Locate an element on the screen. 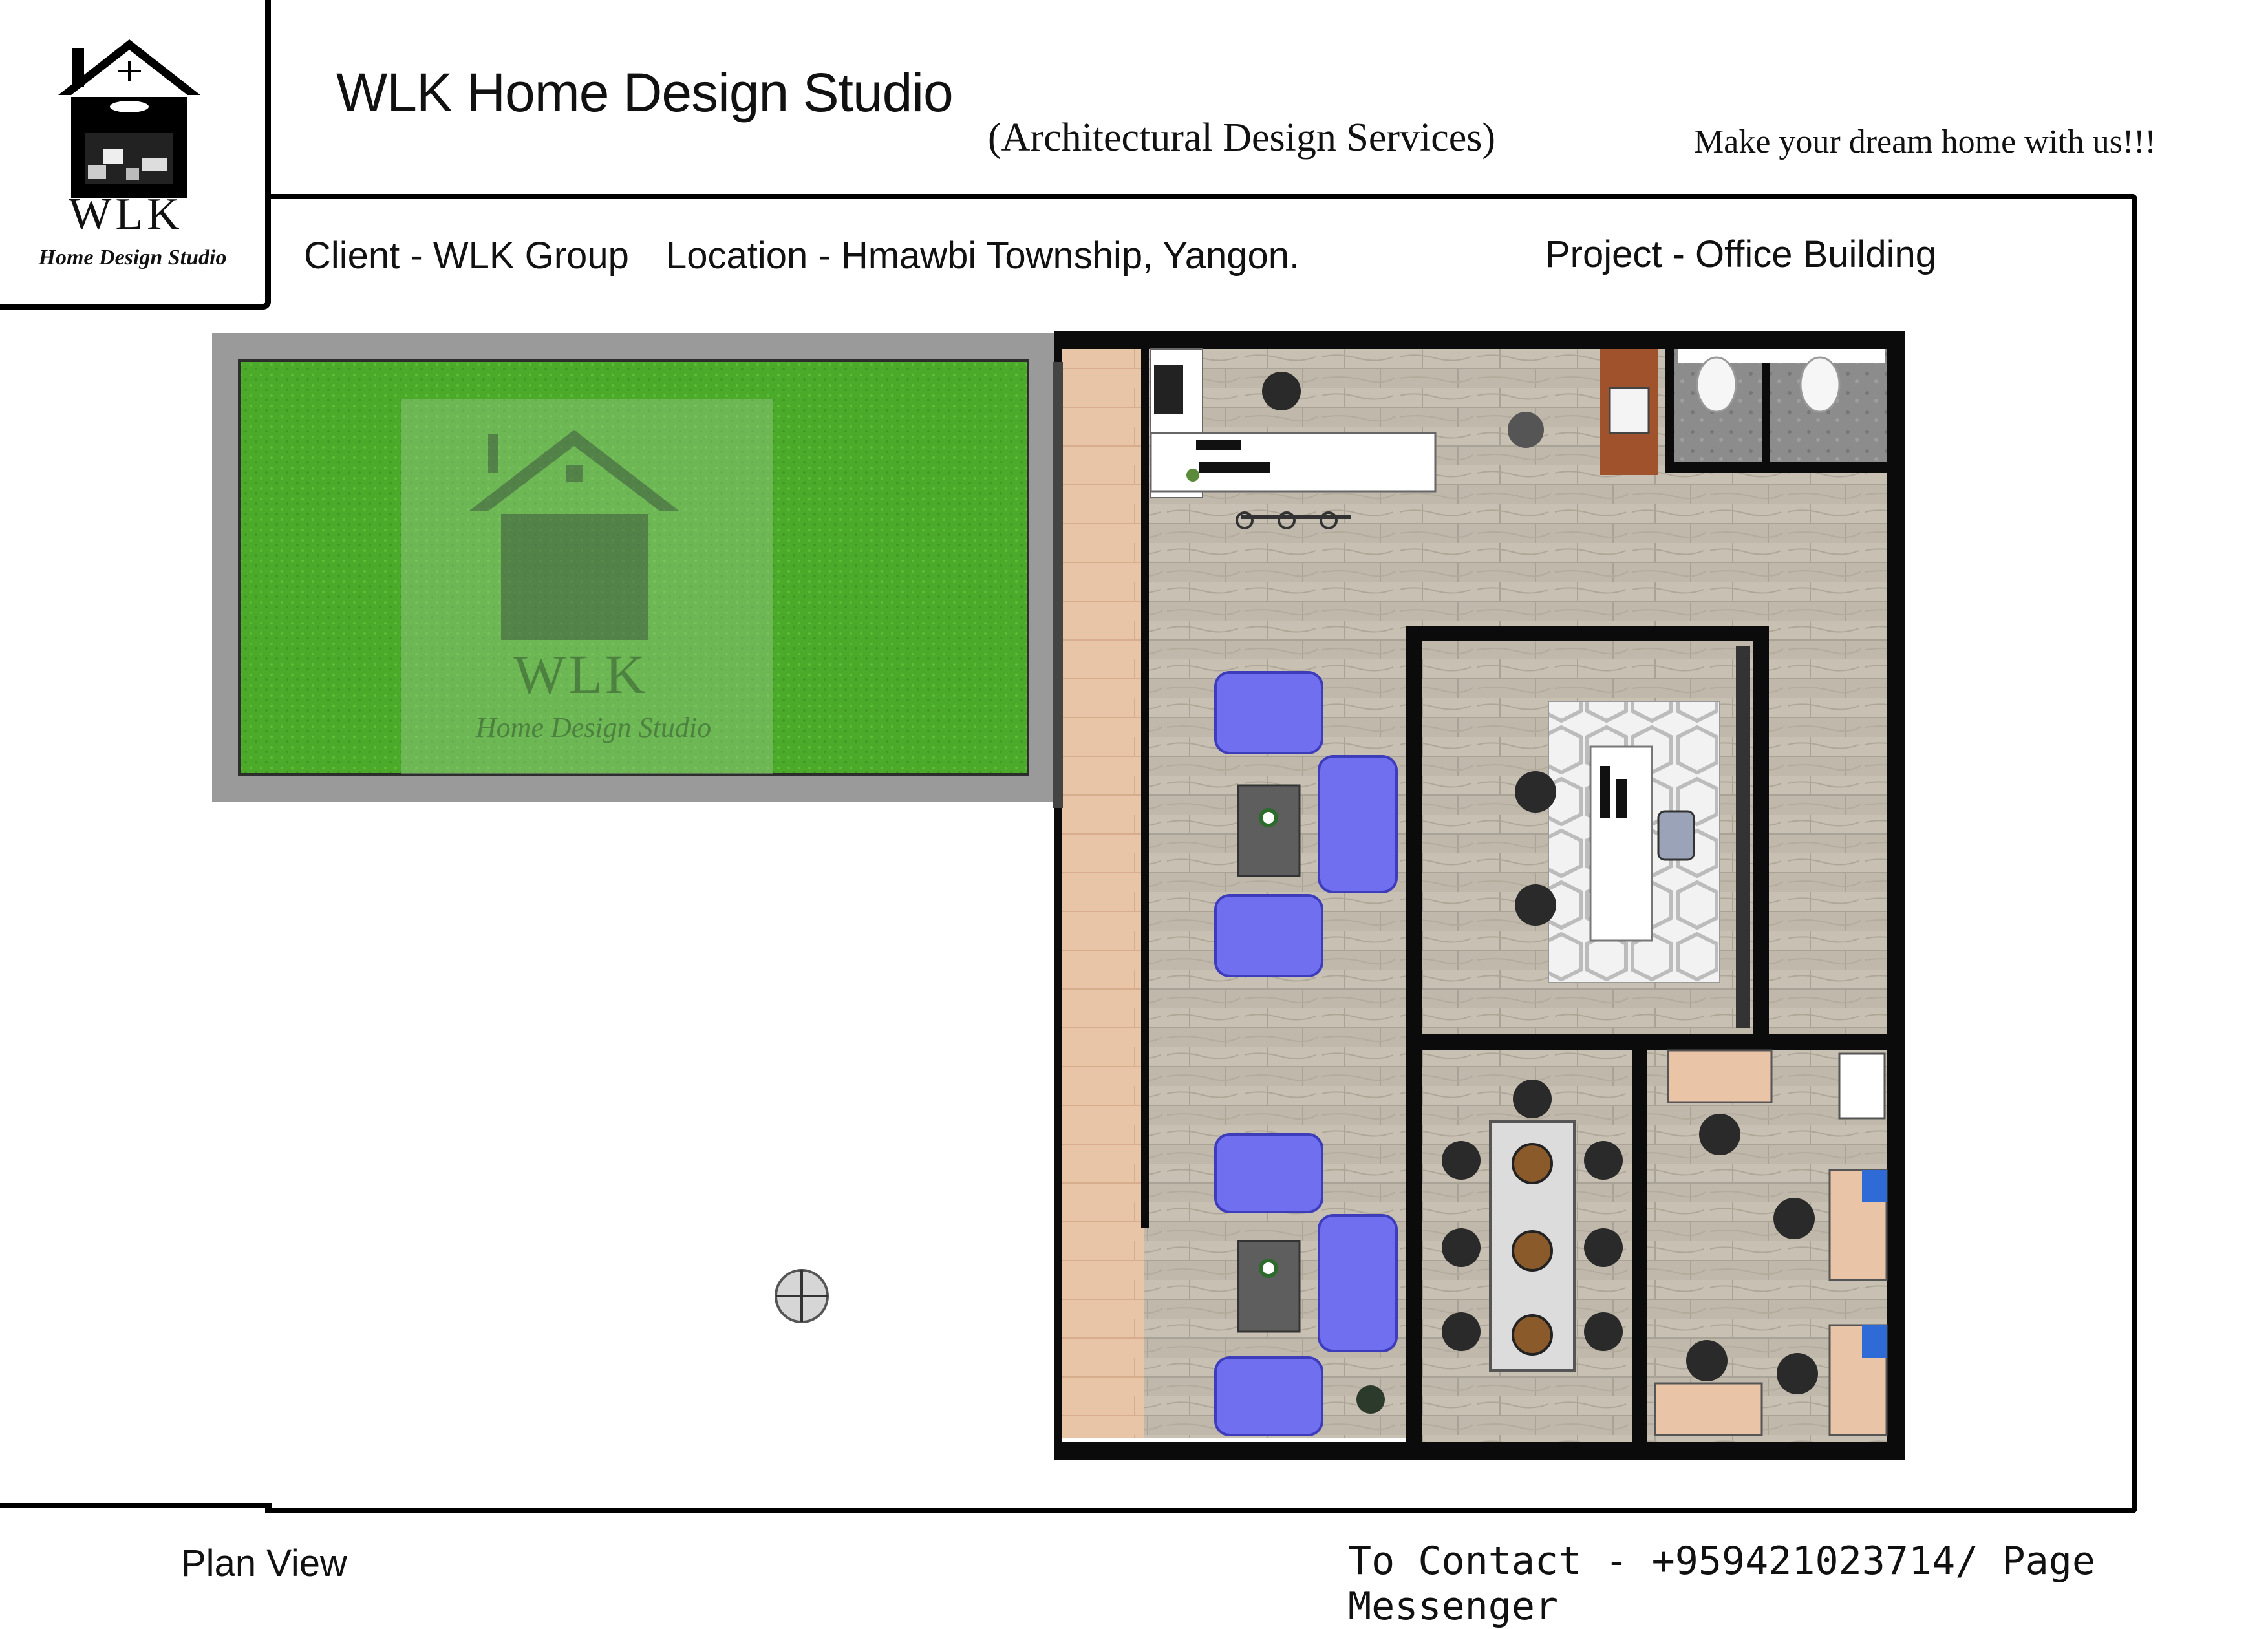 This screenshot has height=1629, width=2268. datum-marker-icon is located at coordinates (802, 1296).